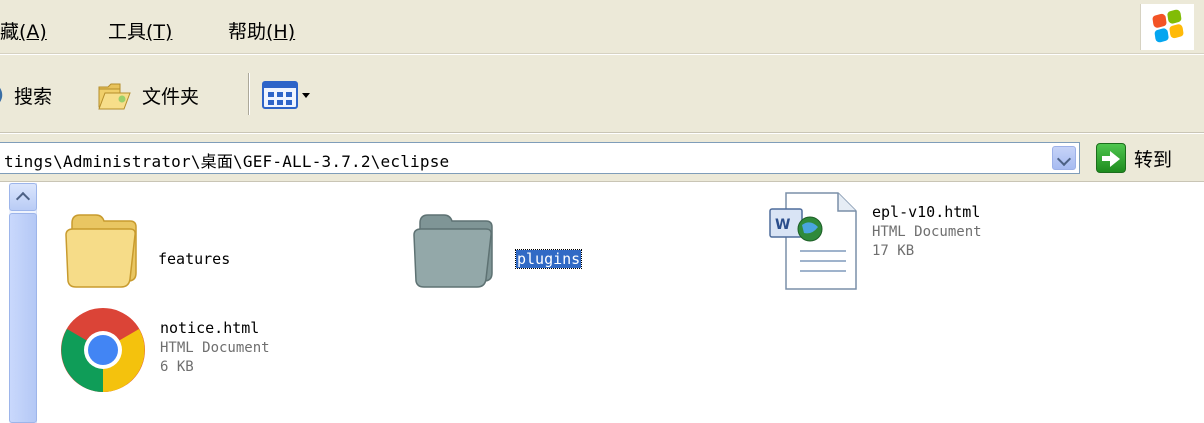 This screenshot has height=423, width=1204. Describe the element at coordinates (813, 241) in the screenshot. I see `word-html-icon: W` at that location.